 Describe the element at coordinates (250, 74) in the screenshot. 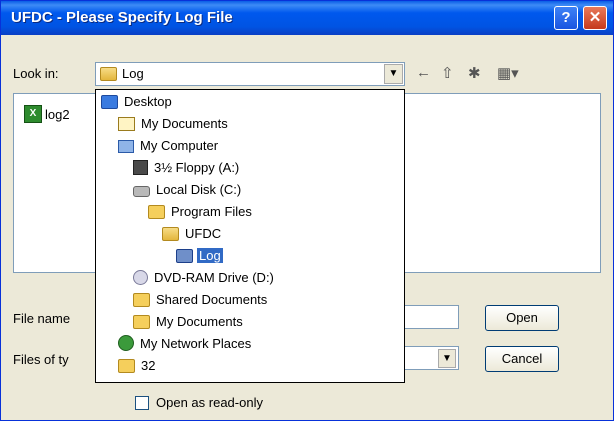

I see `look-in-combobox: Log ▼` at that location.